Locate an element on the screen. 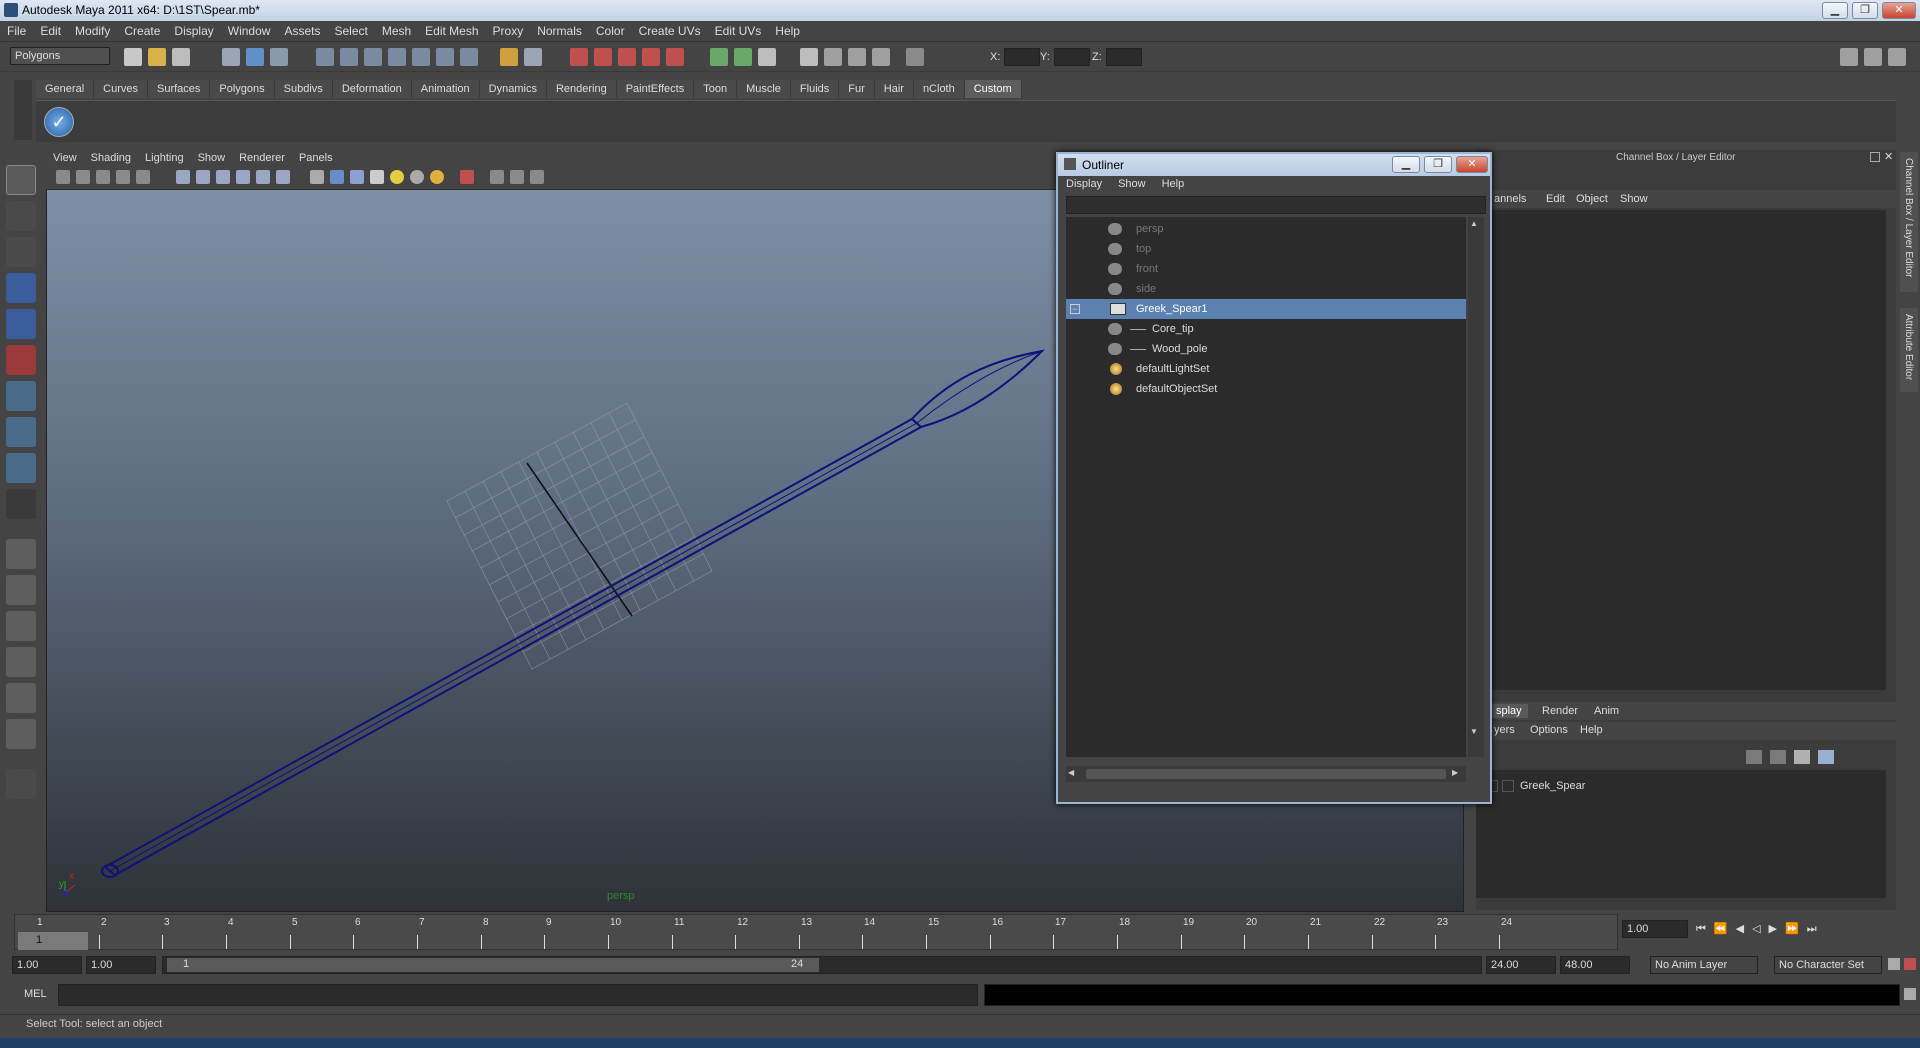 Image resolution: width=1920 pixels, height=1048 pixels. current-frame-marker: 1 is located at coordinates (53, 941).